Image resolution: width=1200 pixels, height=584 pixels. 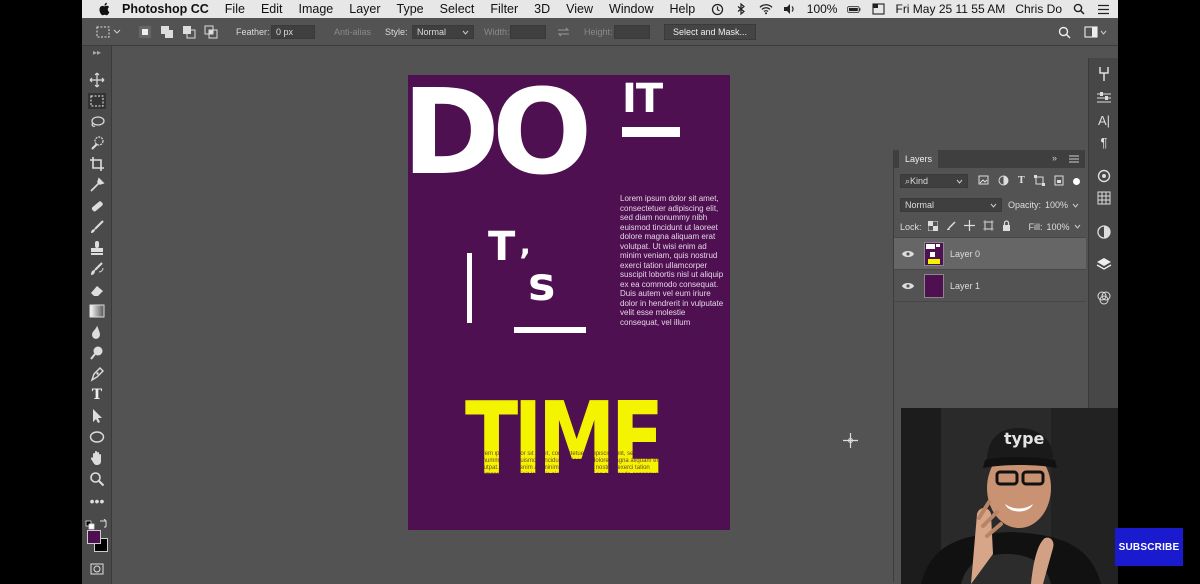 I want to click on app-menu: Photoshop CC, so click(x=165, y=9).